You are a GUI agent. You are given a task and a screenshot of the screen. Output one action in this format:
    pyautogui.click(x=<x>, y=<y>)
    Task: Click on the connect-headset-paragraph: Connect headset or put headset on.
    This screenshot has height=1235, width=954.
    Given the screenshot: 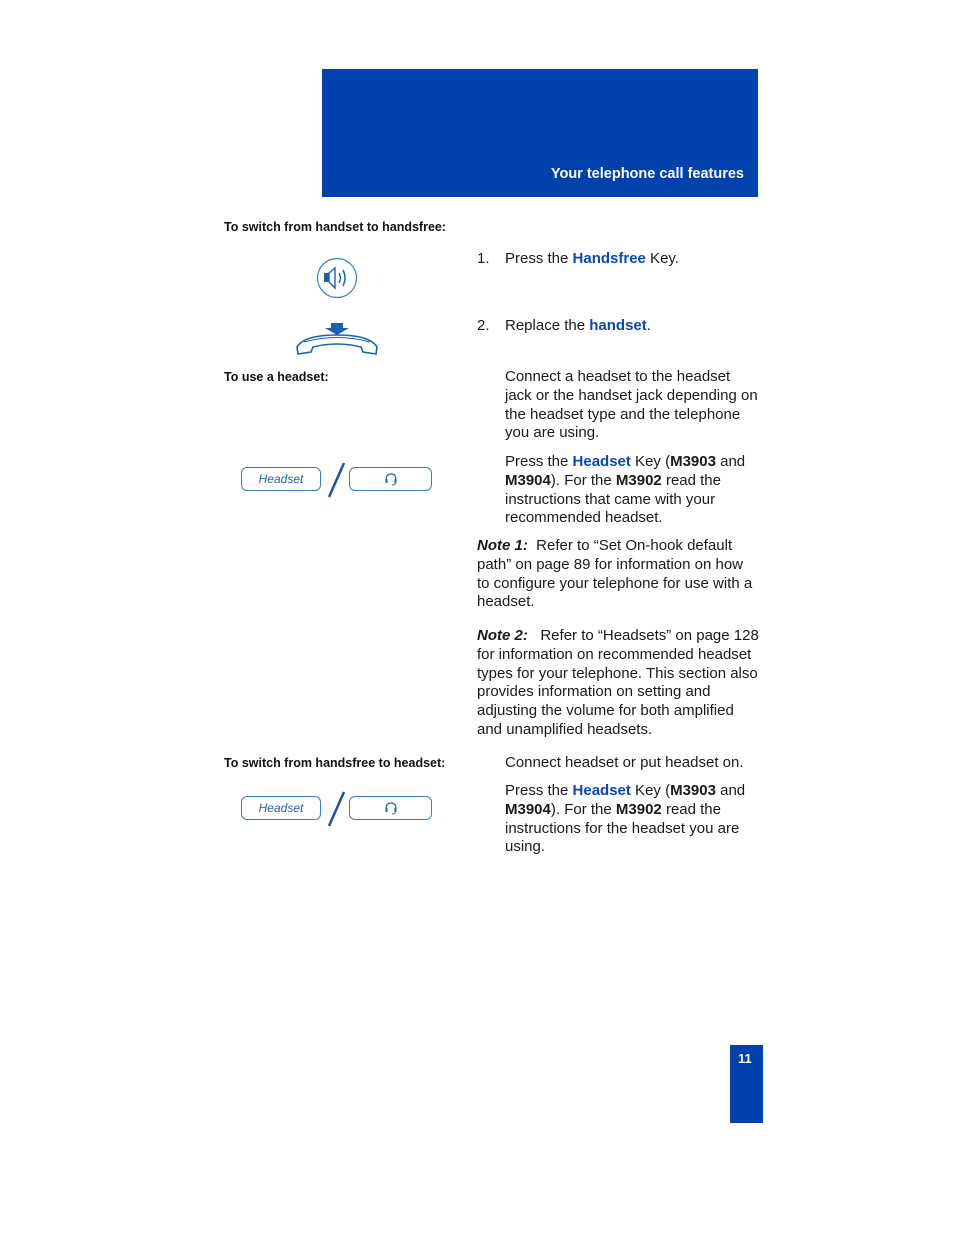 What is the action you would take?
    pyautogui.click(x=624, y=762)
    